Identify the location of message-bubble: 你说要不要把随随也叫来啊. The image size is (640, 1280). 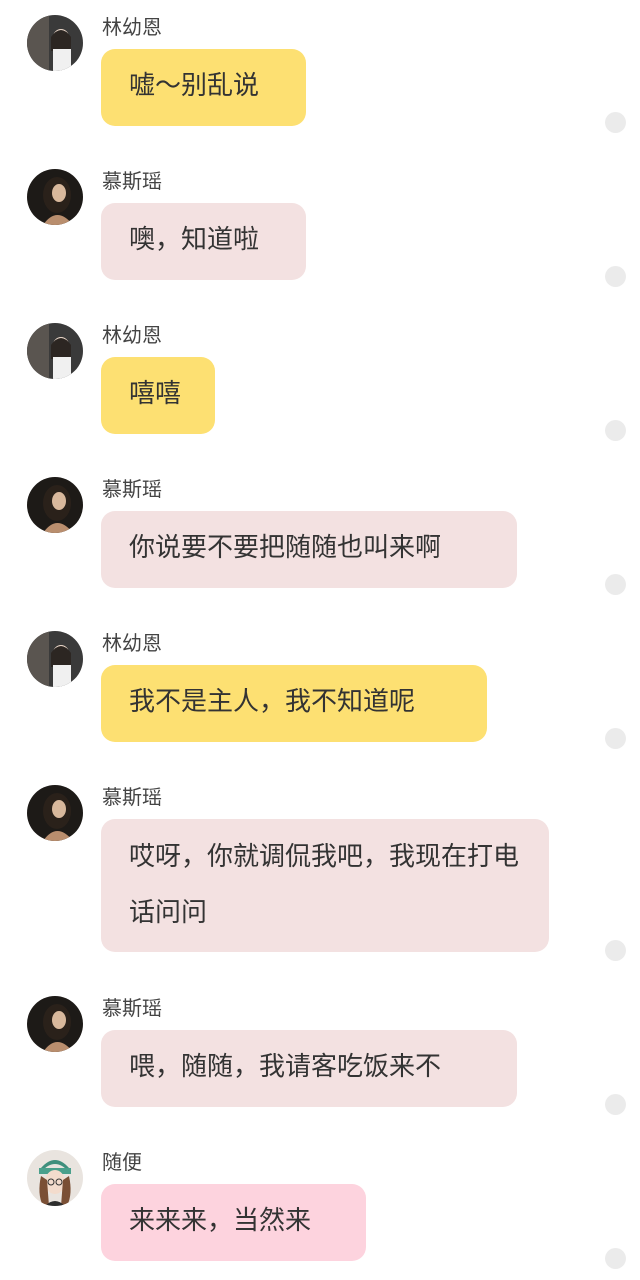
(309, 549).